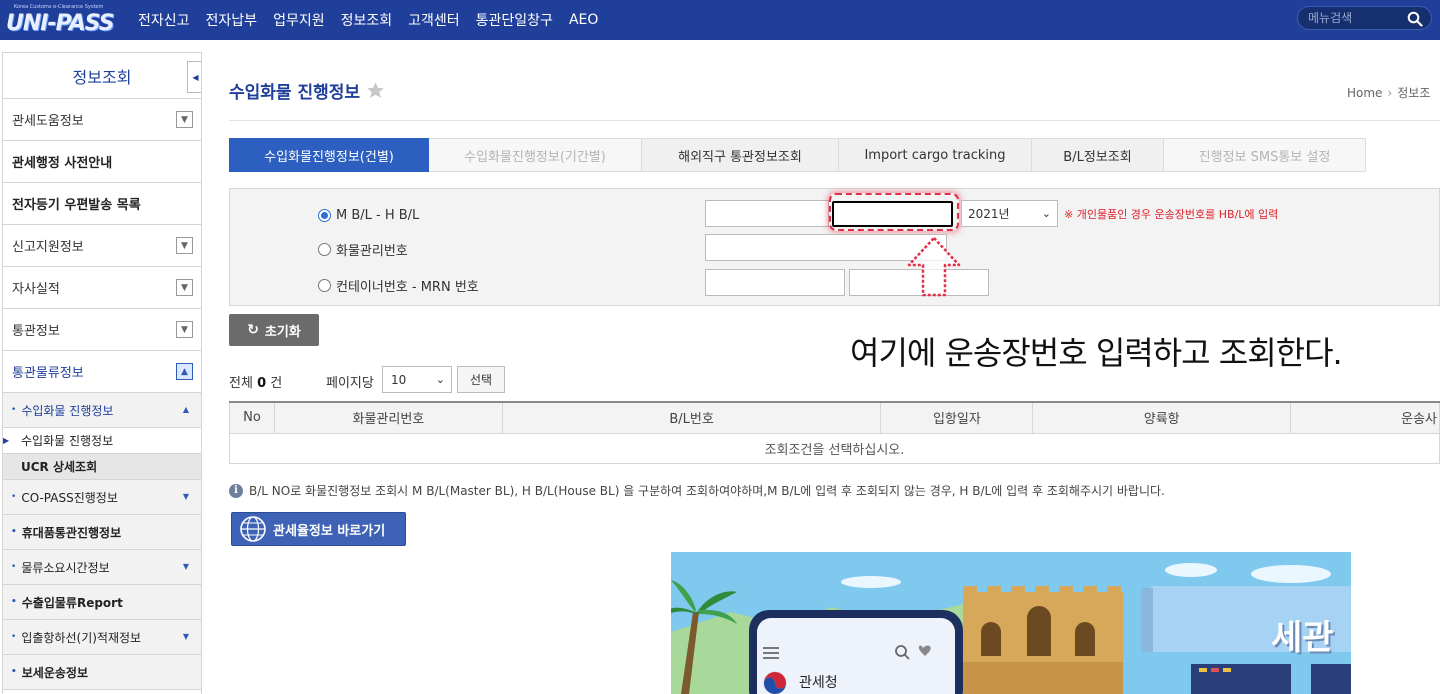 This screenshot has width=1440, height=694. I want to click on per-page-select: 10 ⌄, so click(417, 379).